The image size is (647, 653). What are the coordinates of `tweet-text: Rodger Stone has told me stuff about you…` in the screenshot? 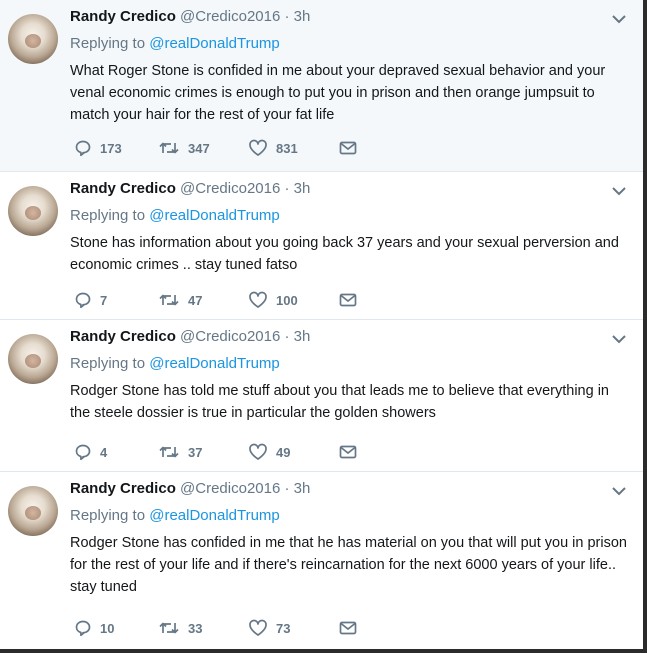 It's located at (339, 402).